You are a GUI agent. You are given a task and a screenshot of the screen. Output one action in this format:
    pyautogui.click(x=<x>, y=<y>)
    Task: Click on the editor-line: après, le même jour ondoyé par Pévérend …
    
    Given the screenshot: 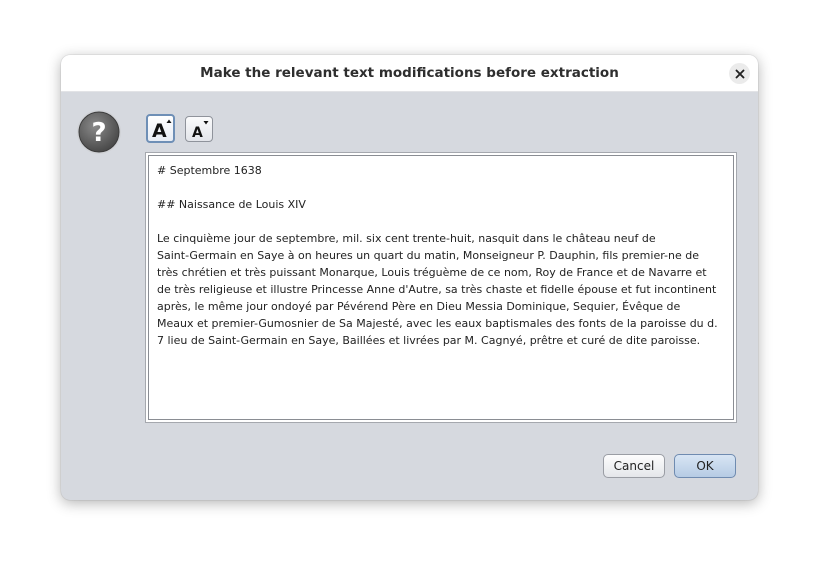 What is the action you would take?
    pyautogui.click(x=419, y=306)
    